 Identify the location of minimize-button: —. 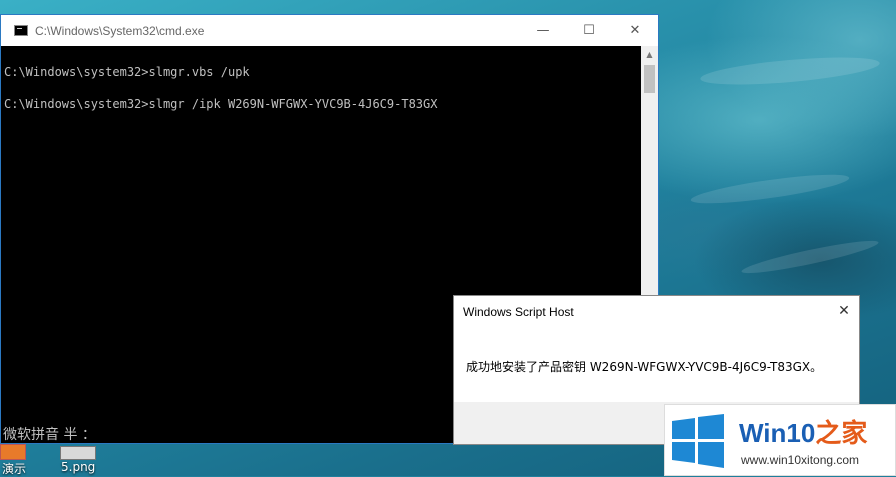
(543, 30).